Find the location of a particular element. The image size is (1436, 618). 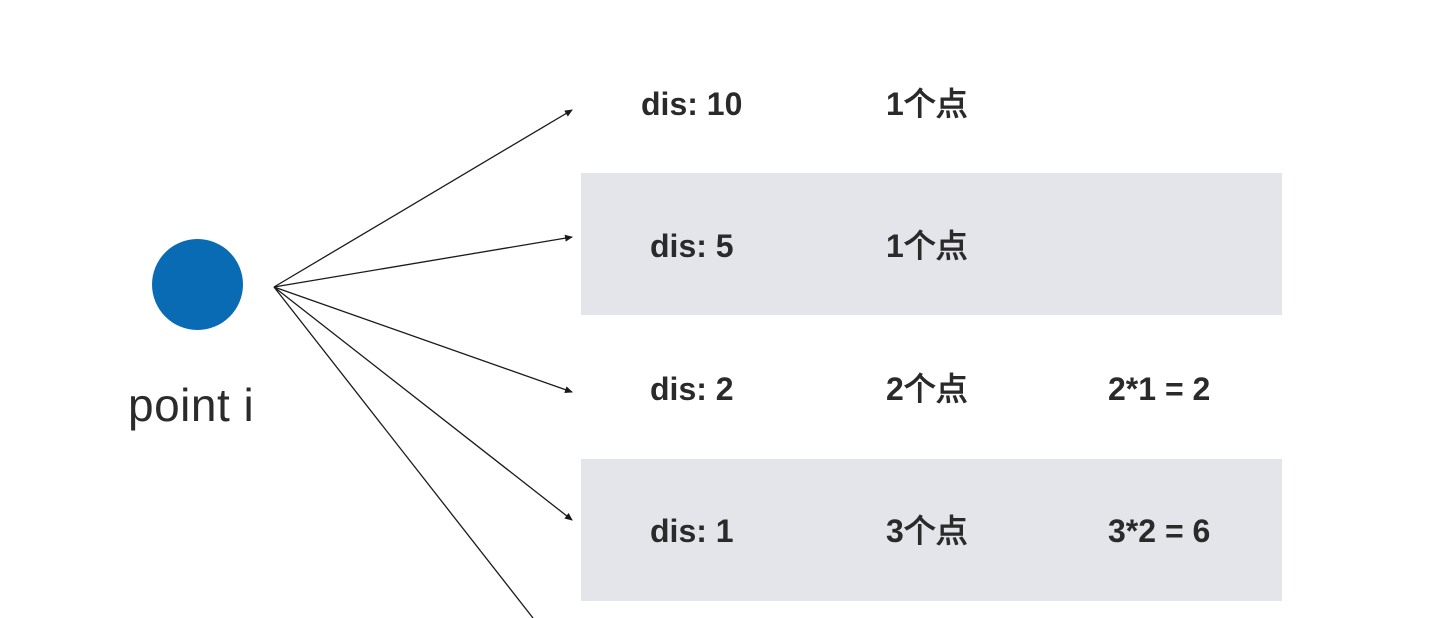

row-3-pair-calc: 2*1 = 2 is located at coordinates (1159, 389).